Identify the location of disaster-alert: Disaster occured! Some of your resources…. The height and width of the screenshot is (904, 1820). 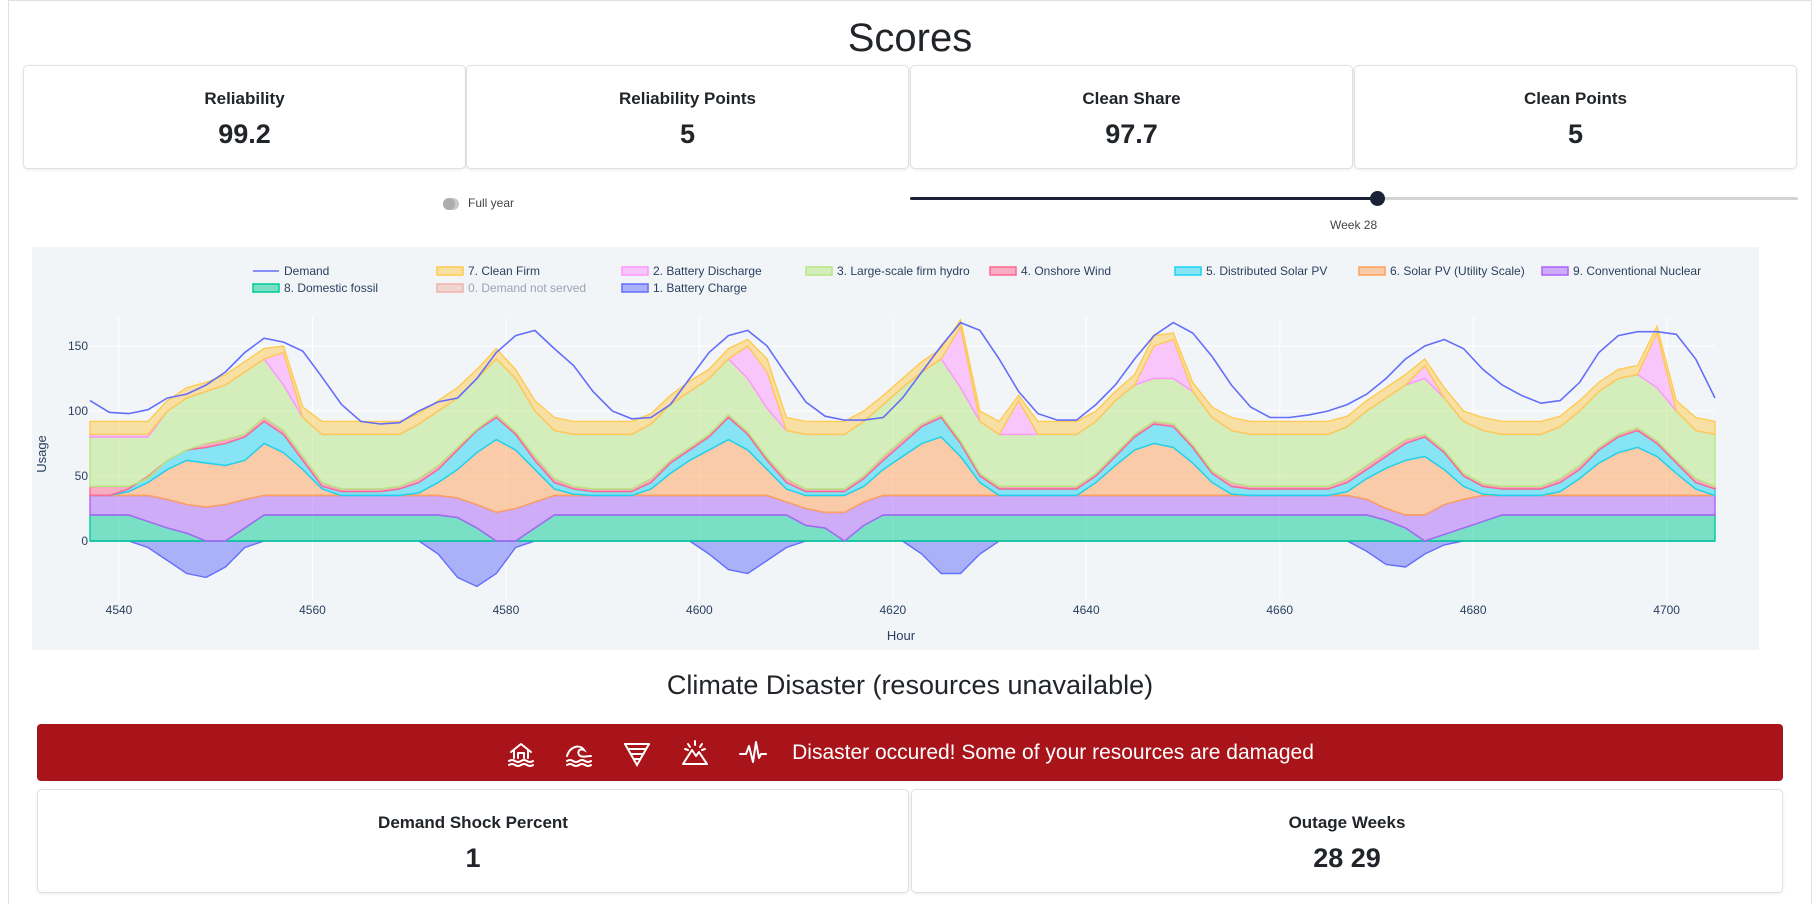
(910, 752).